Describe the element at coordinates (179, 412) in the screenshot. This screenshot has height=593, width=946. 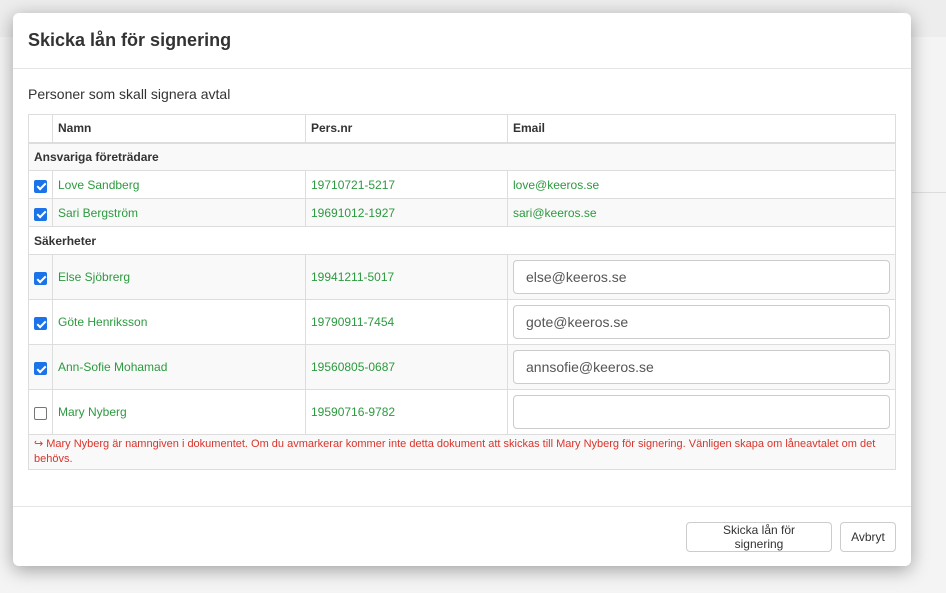
I see `signer-name: Mary Nyberg` at that location.